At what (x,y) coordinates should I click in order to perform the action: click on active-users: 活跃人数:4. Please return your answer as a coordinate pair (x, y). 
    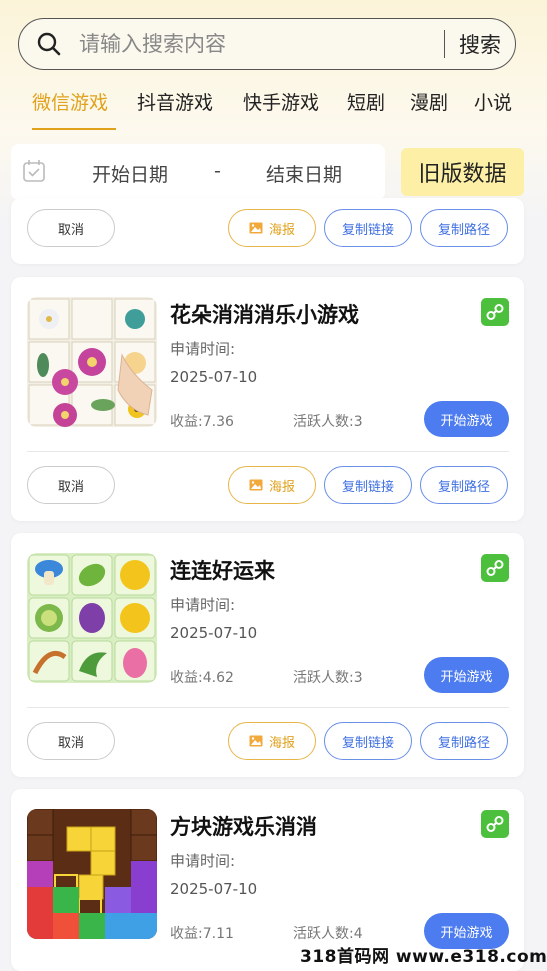
    Looking at the image, I should click on (328, 934).